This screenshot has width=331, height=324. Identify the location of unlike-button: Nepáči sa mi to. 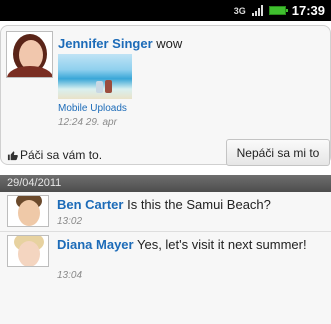
(278, 152).